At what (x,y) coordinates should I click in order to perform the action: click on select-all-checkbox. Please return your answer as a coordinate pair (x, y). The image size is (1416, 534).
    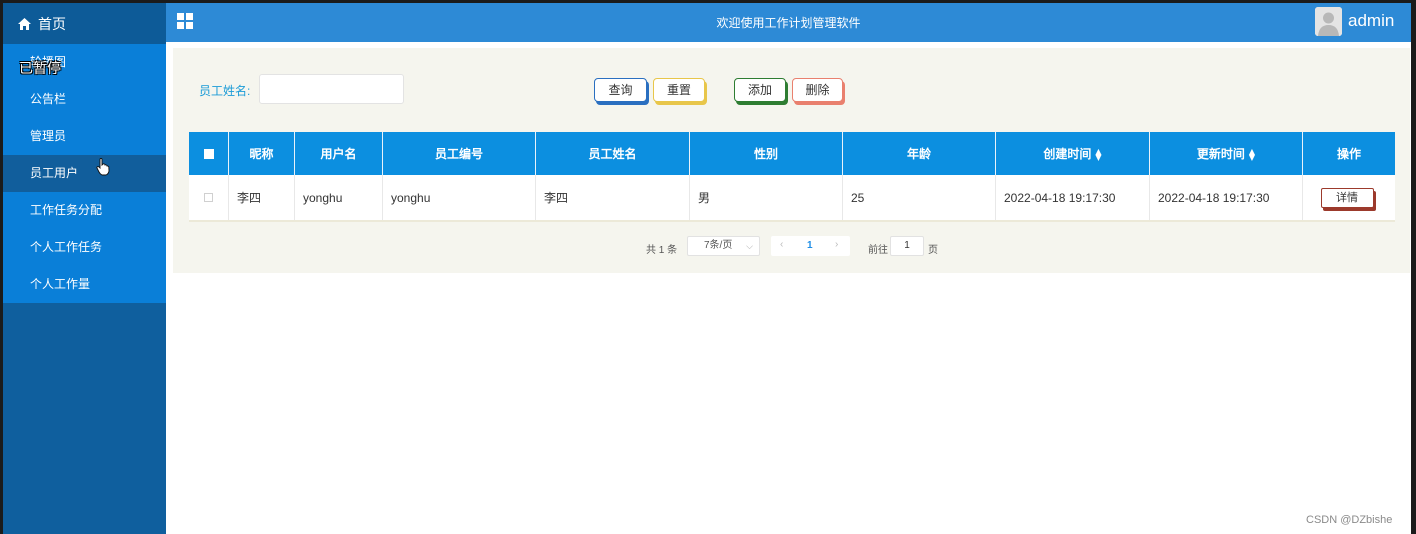
    Looking at the image, I should click on (208, 153).